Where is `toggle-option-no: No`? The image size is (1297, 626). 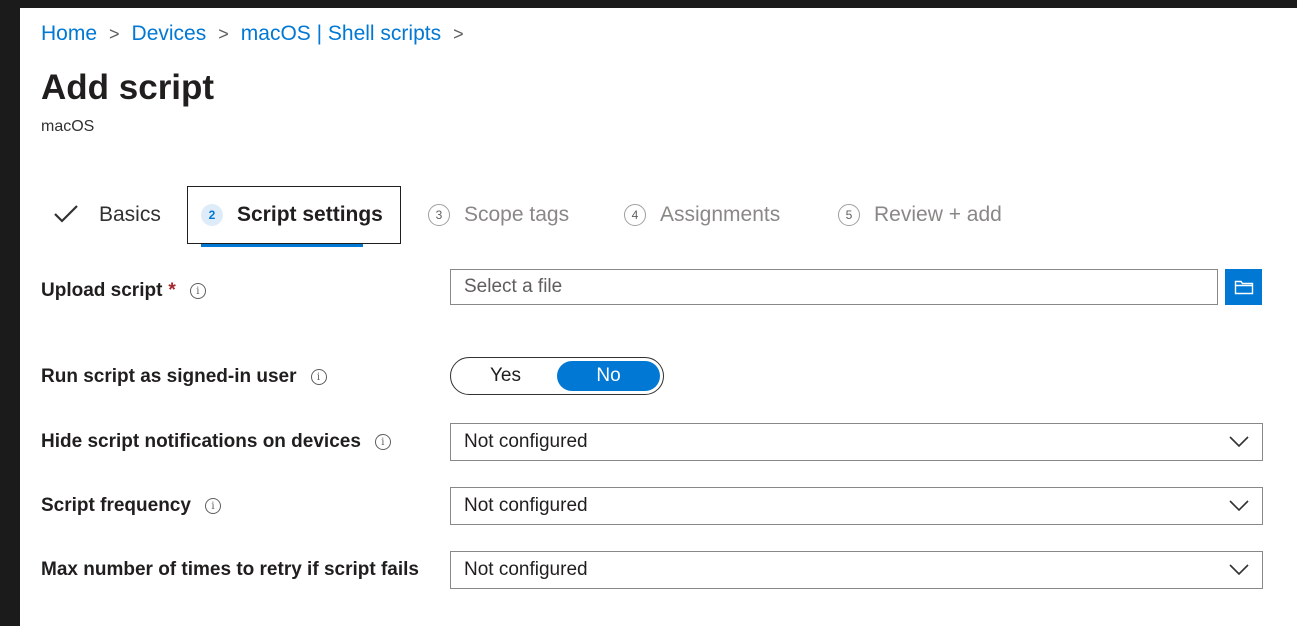 toggle-option-no: No is located at coordinates (608, 376).